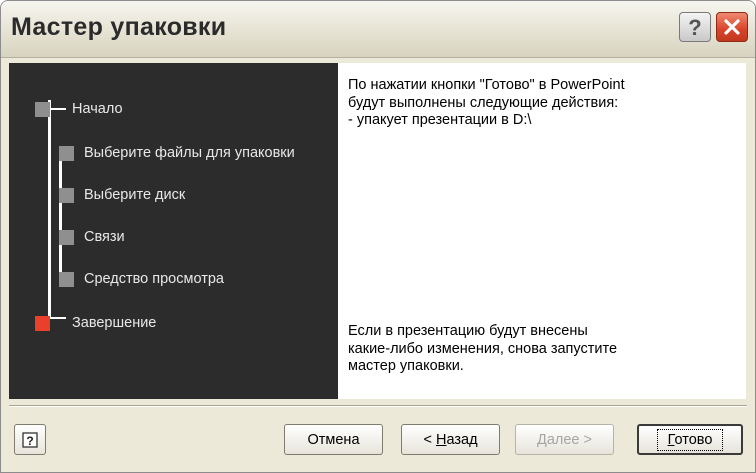 Image resolution: width=756 pixels, height=473 pixels. Describe the element at coordinates (42, 323) in the screenshot. I see `step-marker-6-current` at that location.